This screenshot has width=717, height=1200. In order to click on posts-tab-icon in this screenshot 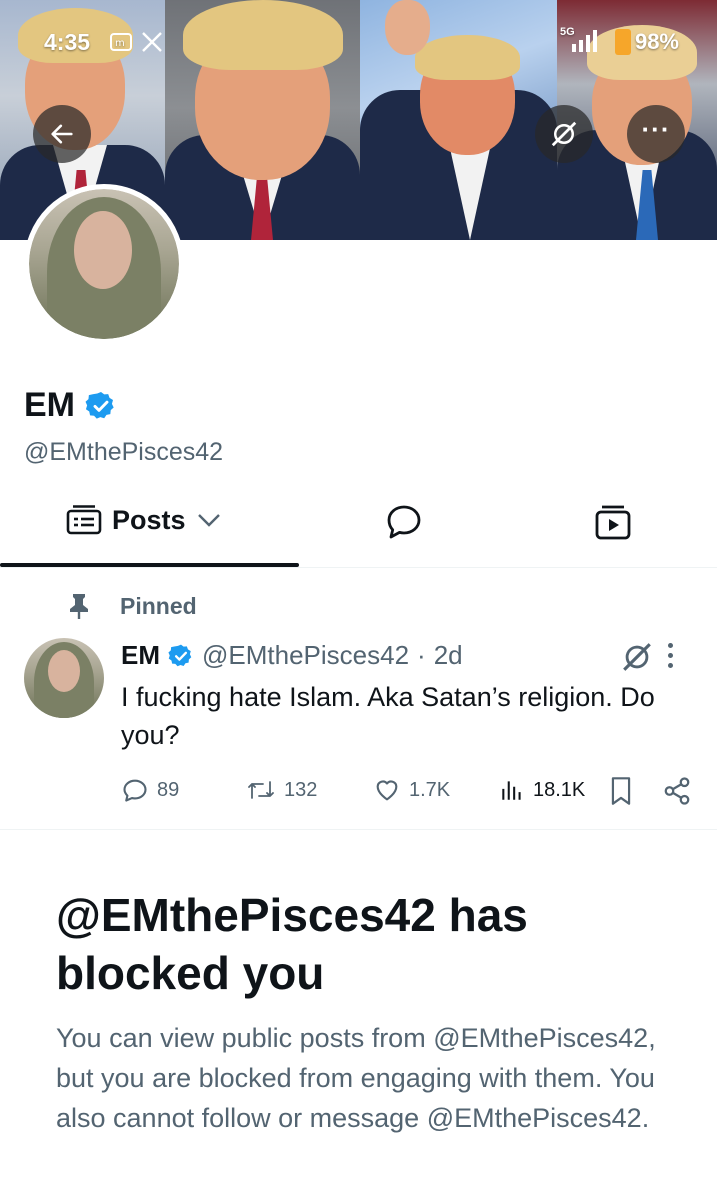, I will do `click(84, 520)`.